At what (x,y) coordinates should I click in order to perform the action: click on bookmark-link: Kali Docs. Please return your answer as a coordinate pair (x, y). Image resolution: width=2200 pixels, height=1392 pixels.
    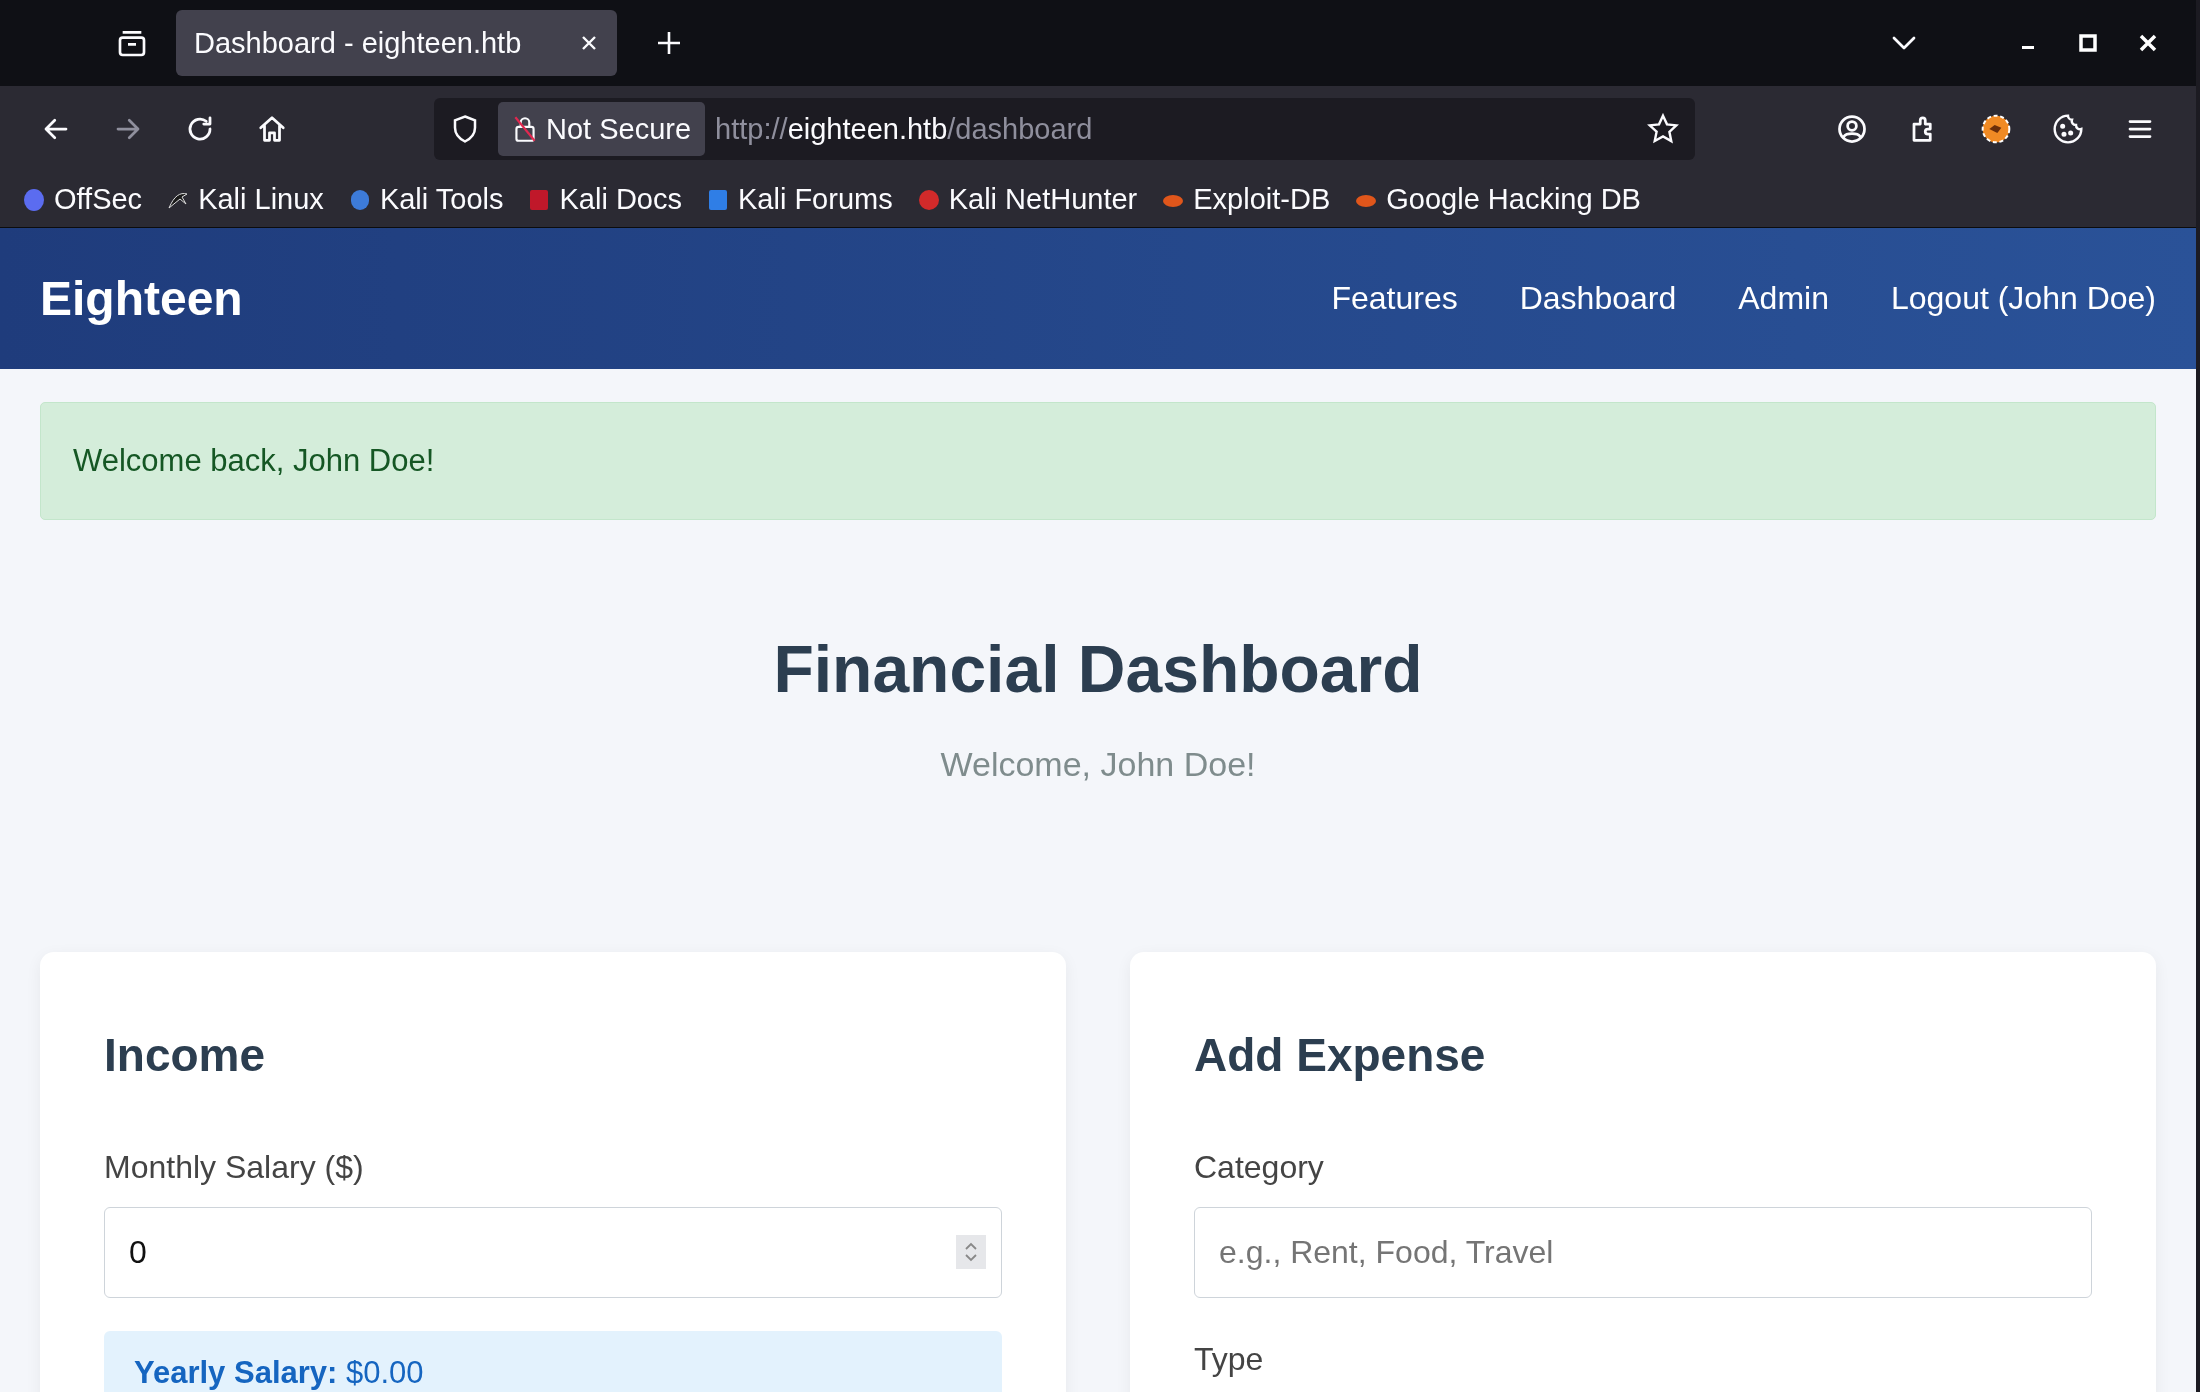
    Looking at the image, I should click on (604, 199).